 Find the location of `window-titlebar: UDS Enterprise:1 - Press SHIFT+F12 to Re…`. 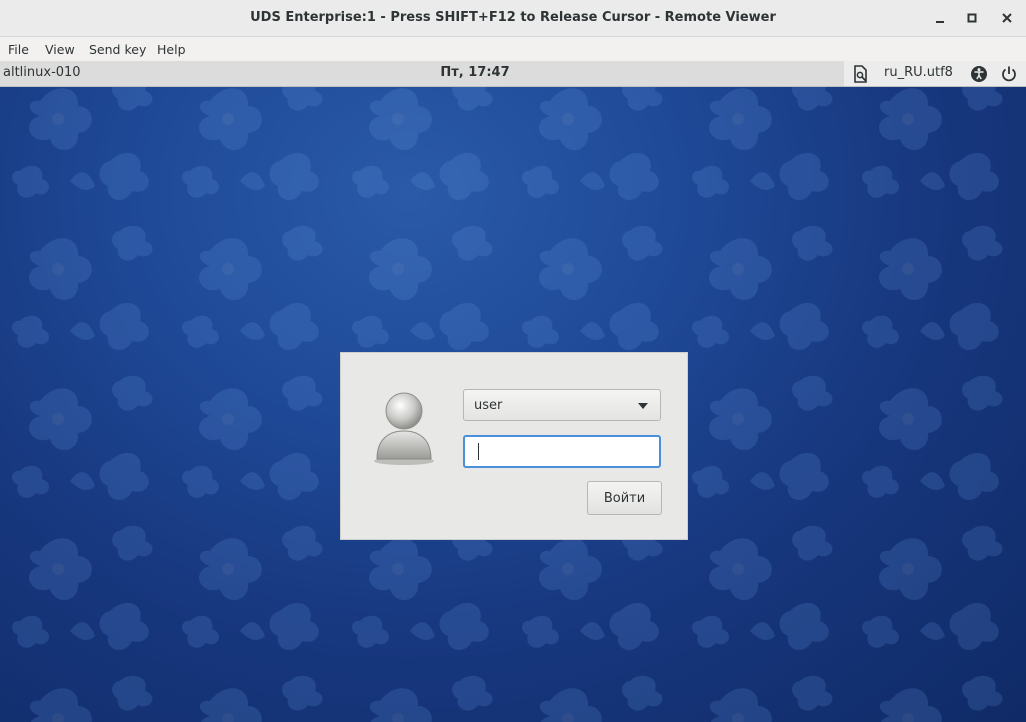

window-titlebar: UDS Enterprise:1 - Press SHIFT+F12 to Re… is located at coordinates (513, 18).